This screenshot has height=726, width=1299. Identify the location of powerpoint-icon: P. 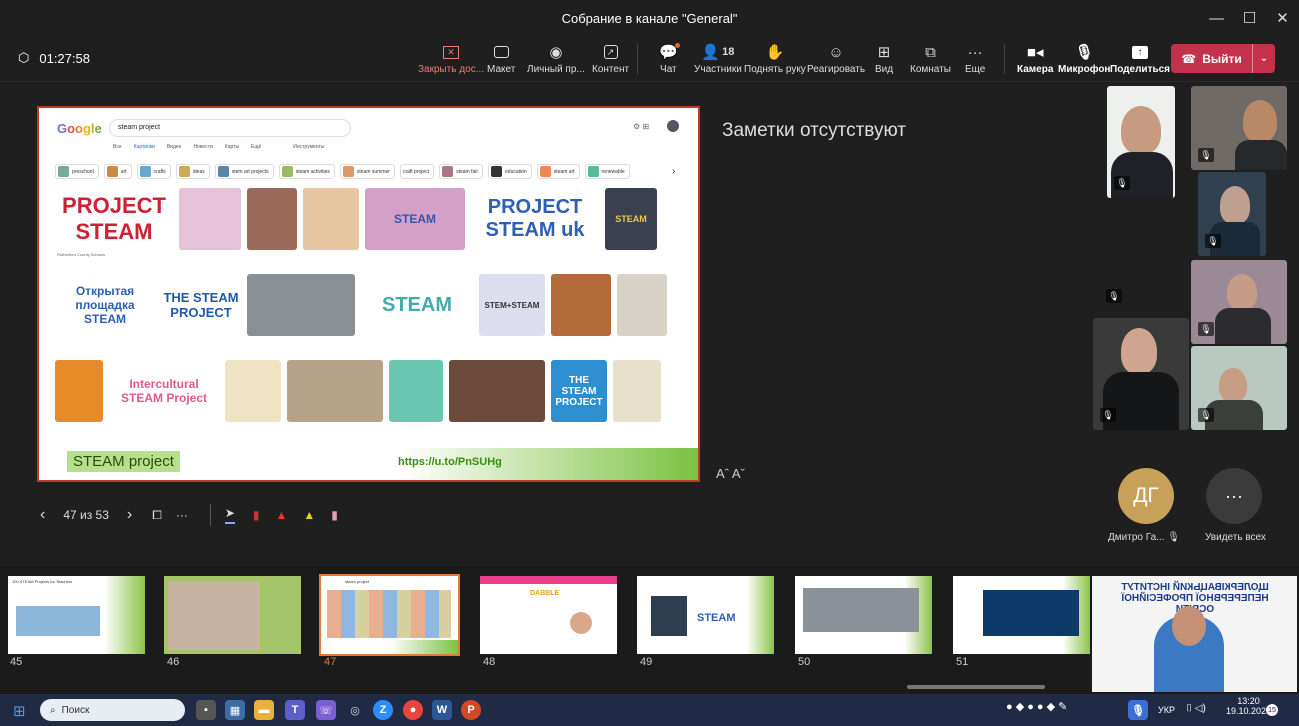
(471, 710).